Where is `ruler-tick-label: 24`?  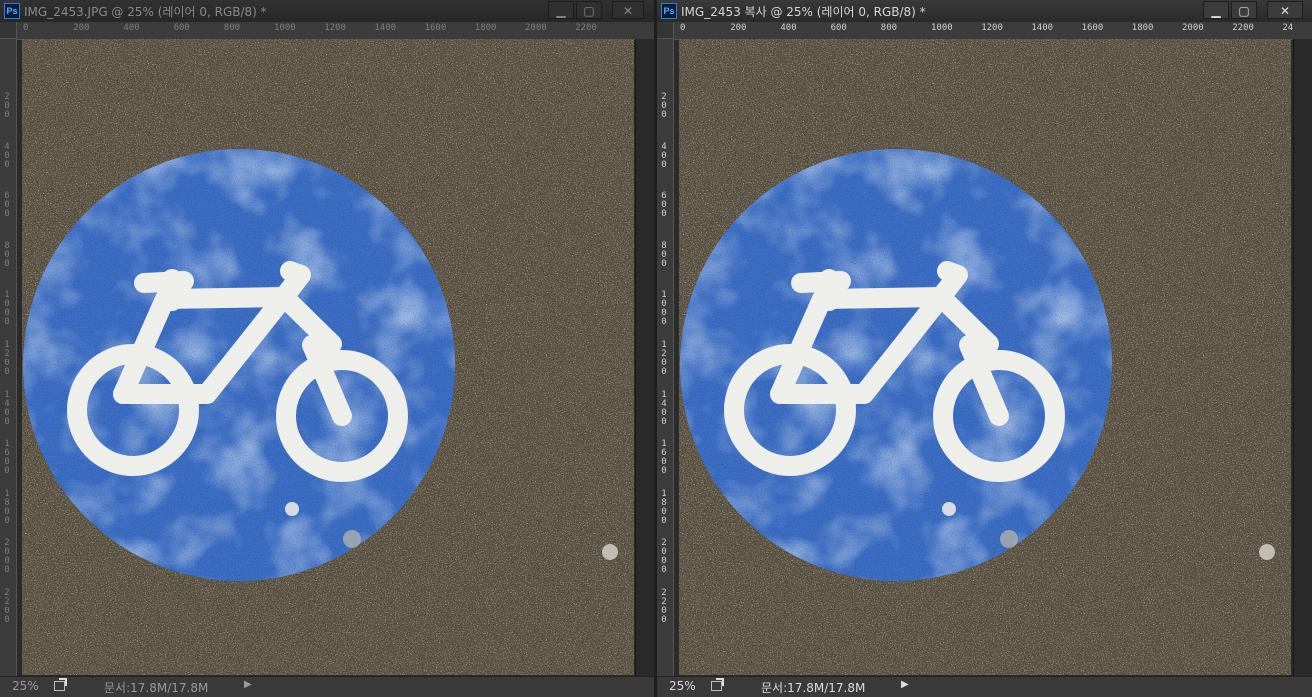
ruler-tick-label: 24 is located at coordinates (1288, 28).